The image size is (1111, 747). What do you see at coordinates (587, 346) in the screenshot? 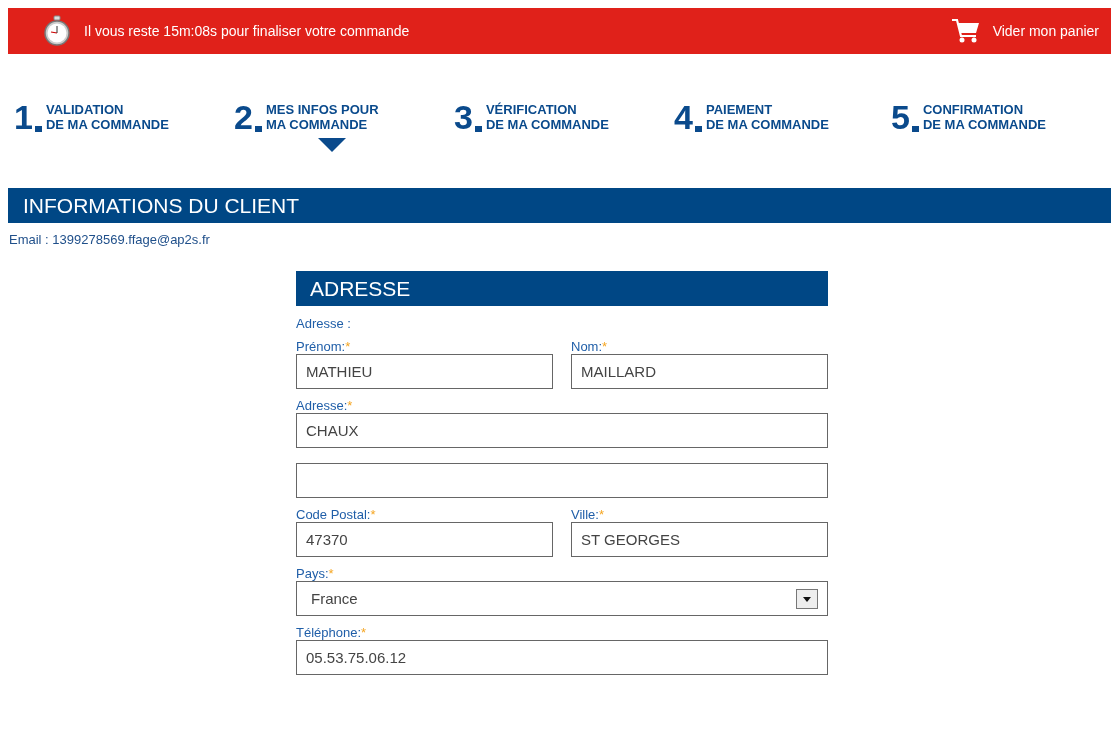
I see `field-label: Nom:` at bounding box center [587, 346].